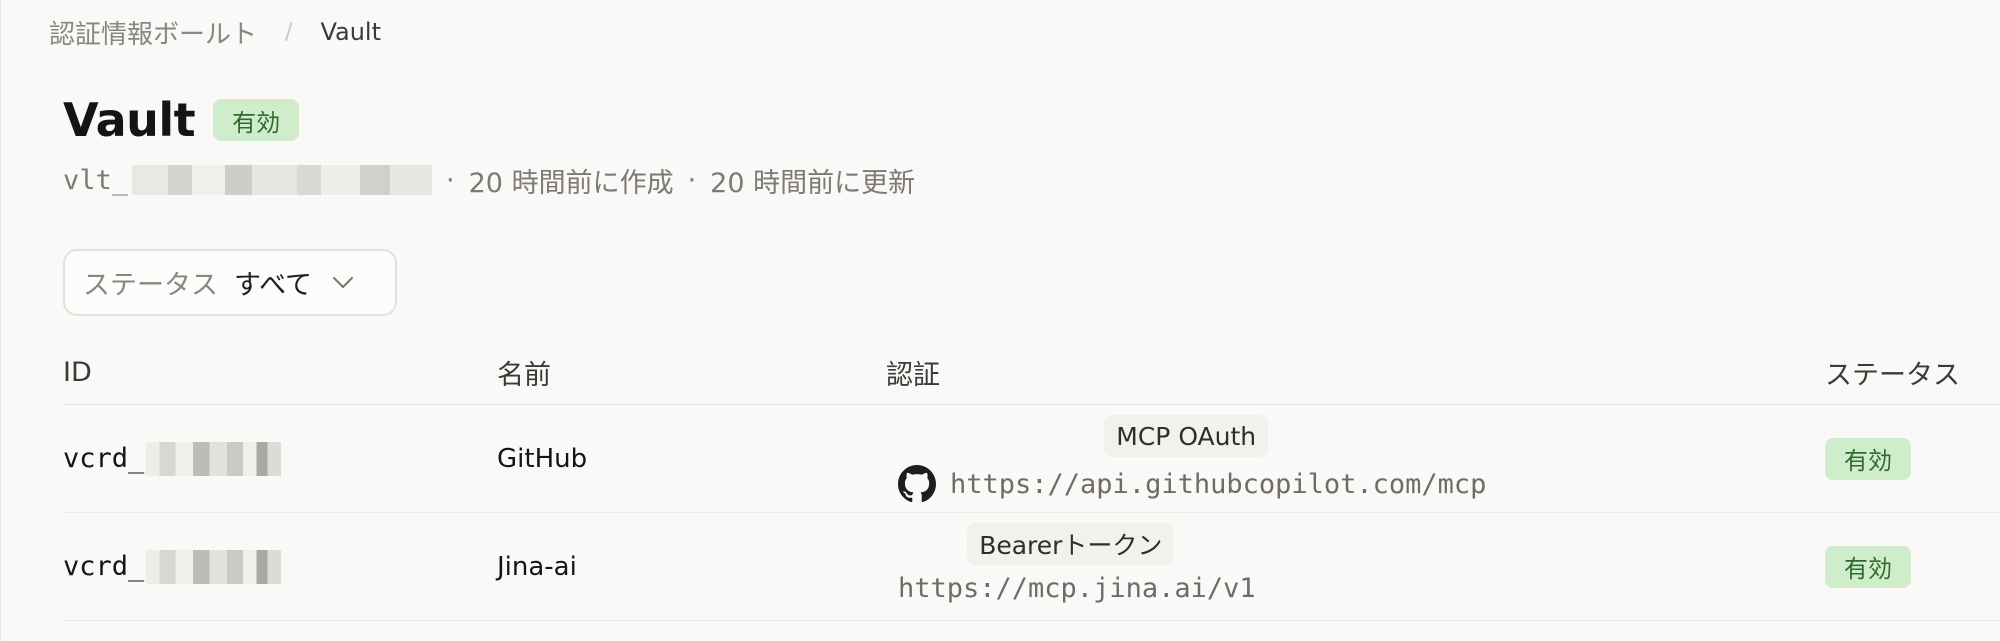 This screenshot has height=641, width=2000. What do you see at coordinates (537, 566) in the screenshot?
I see `credential-name: Jina-ai` at bounding box center [537, 566].